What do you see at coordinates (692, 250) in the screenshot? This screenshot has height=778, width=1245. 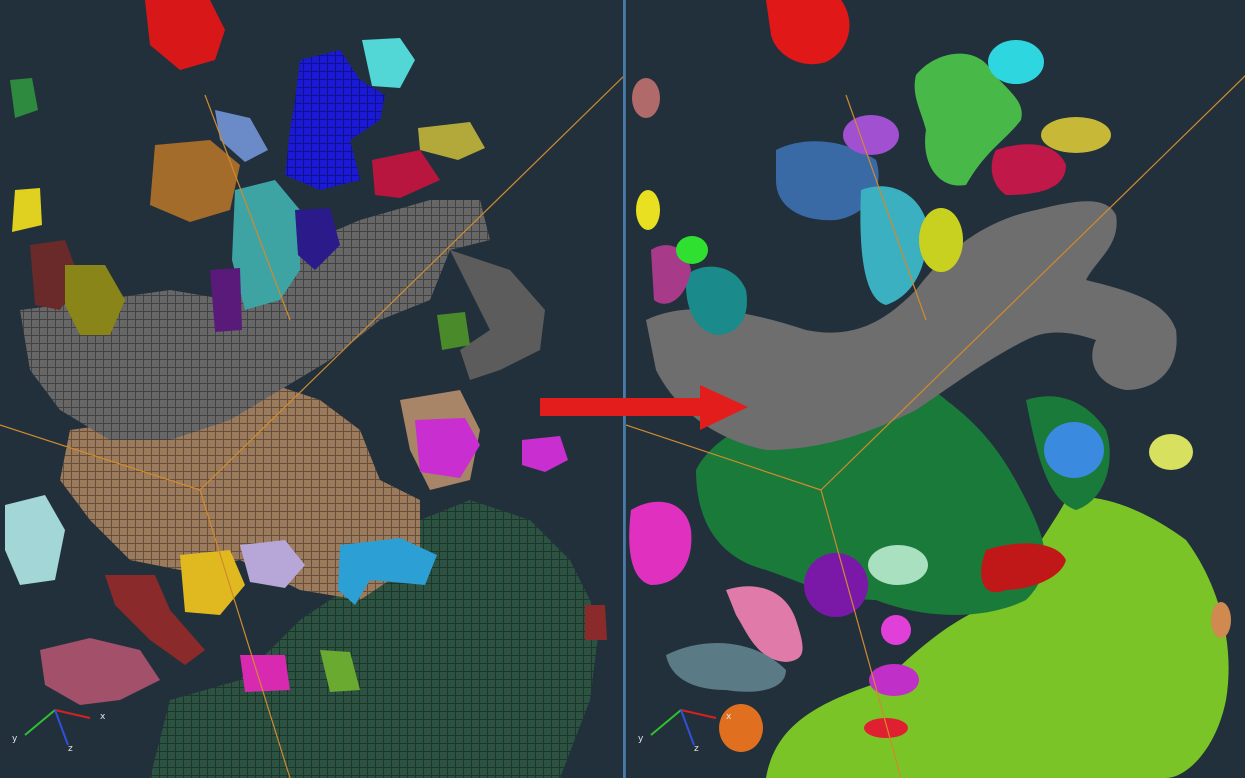 I see `bright-green-surface-object` at bounding box center [692, 250].